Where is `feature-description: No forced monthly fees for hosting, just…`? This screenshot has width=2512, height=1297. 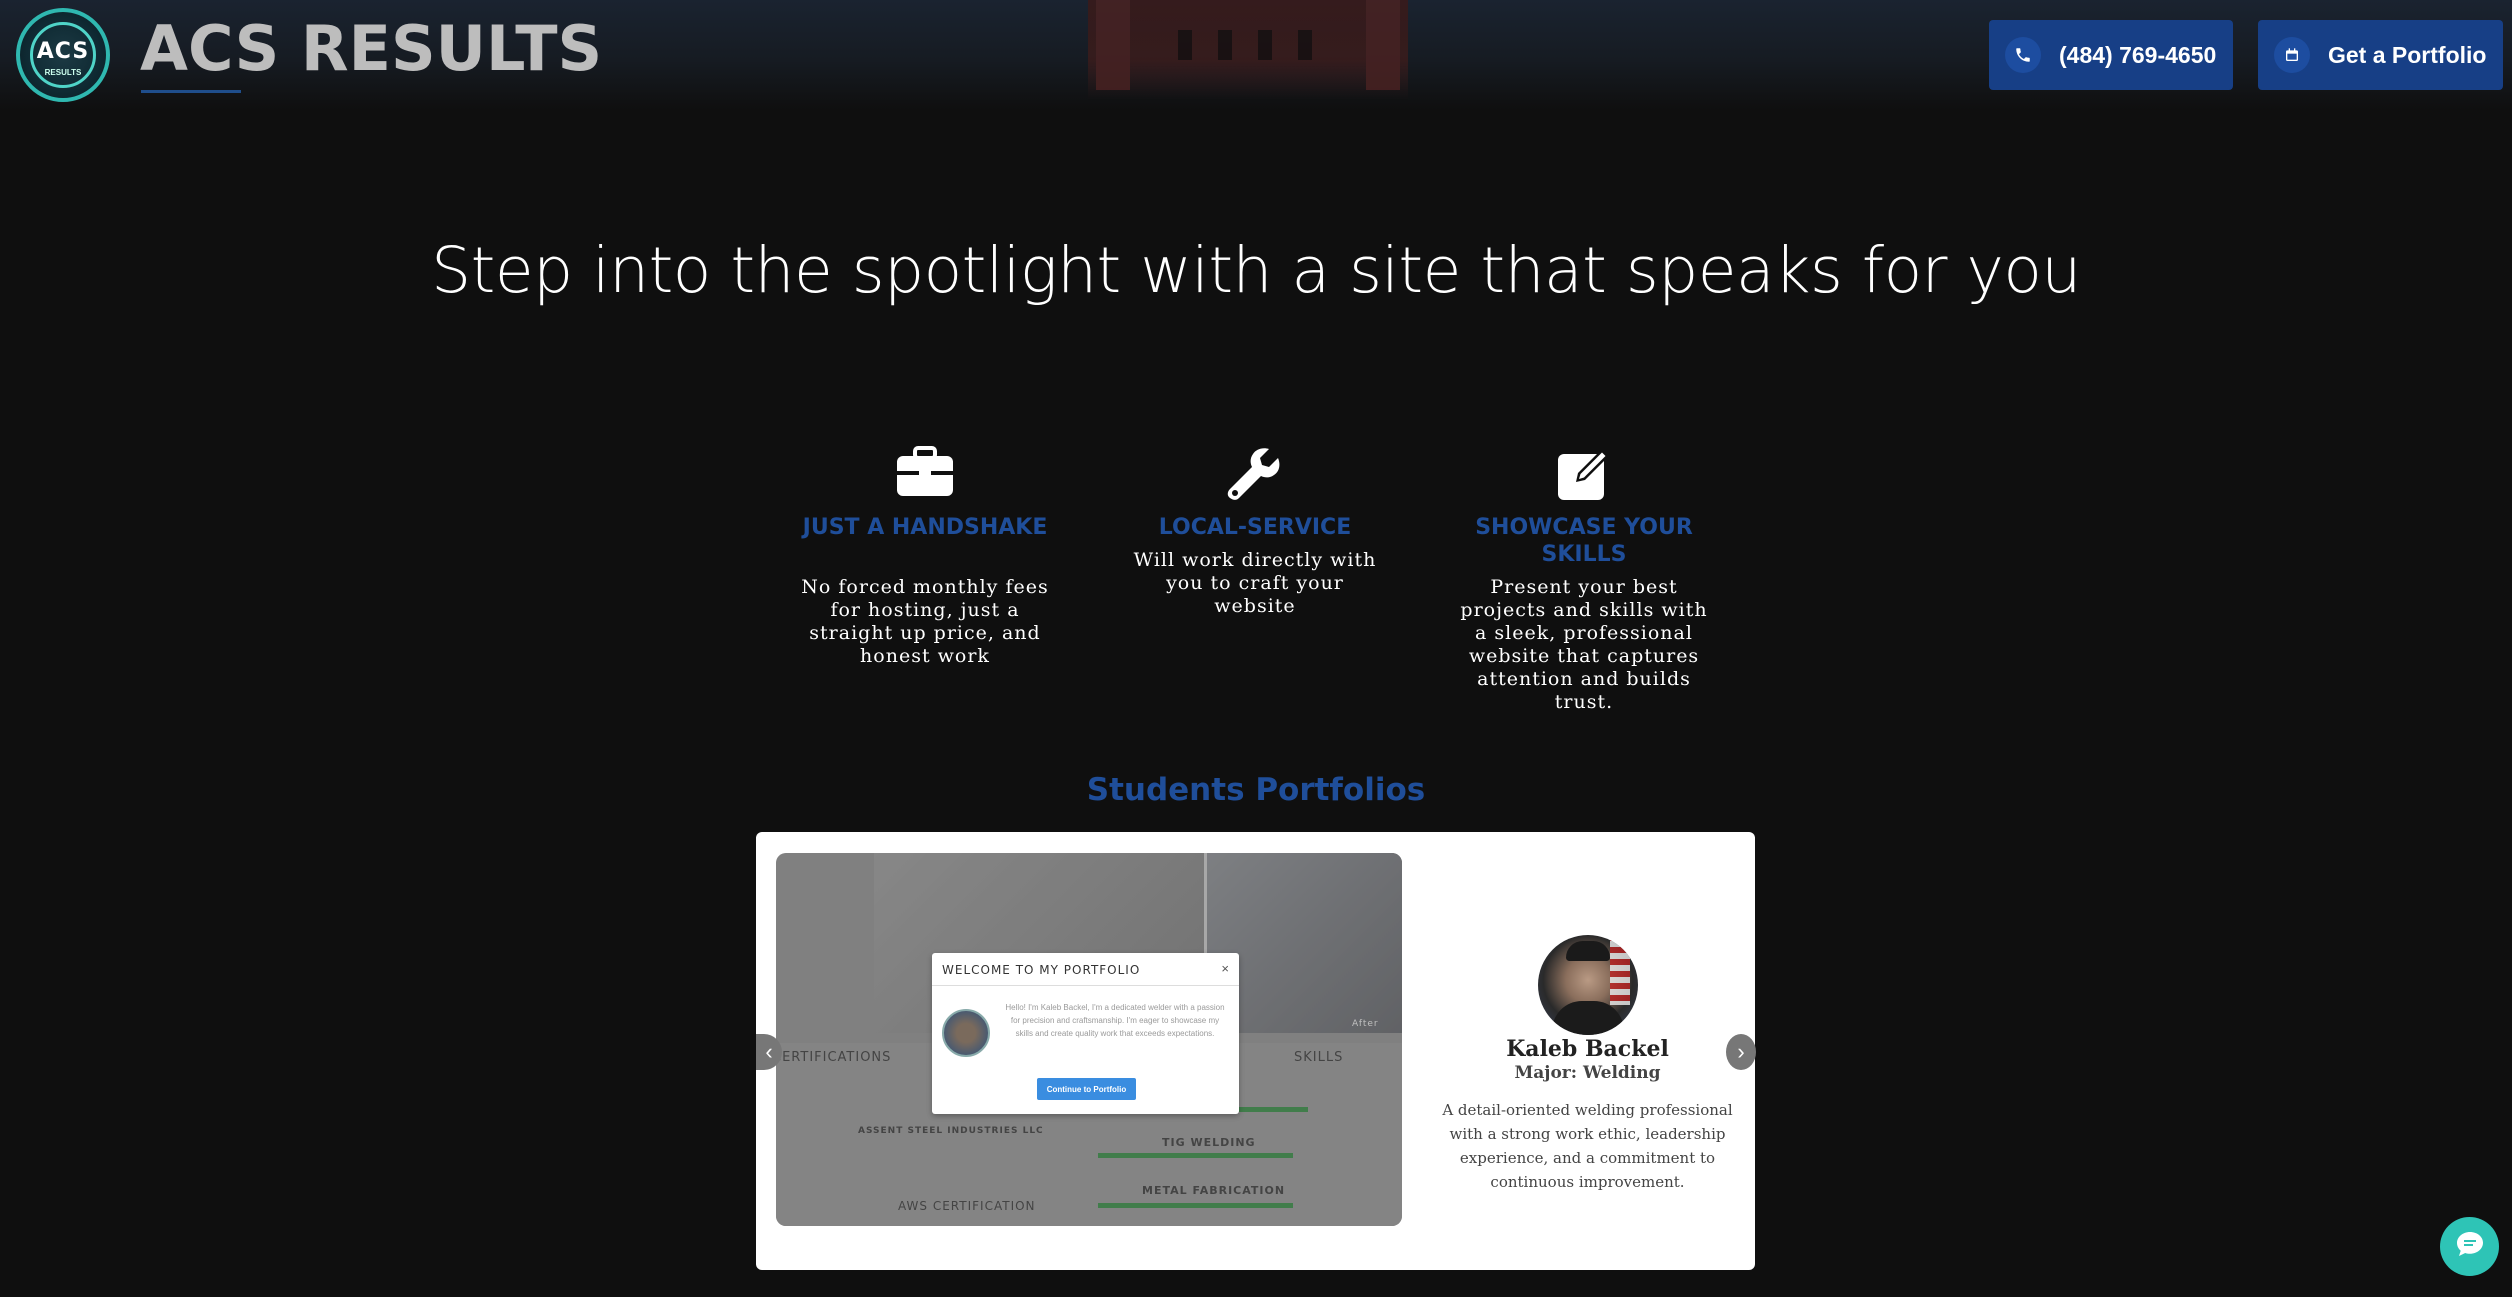
feature-description: No forced monthly fees for hosting, just… is located at coordinates (925, 621).